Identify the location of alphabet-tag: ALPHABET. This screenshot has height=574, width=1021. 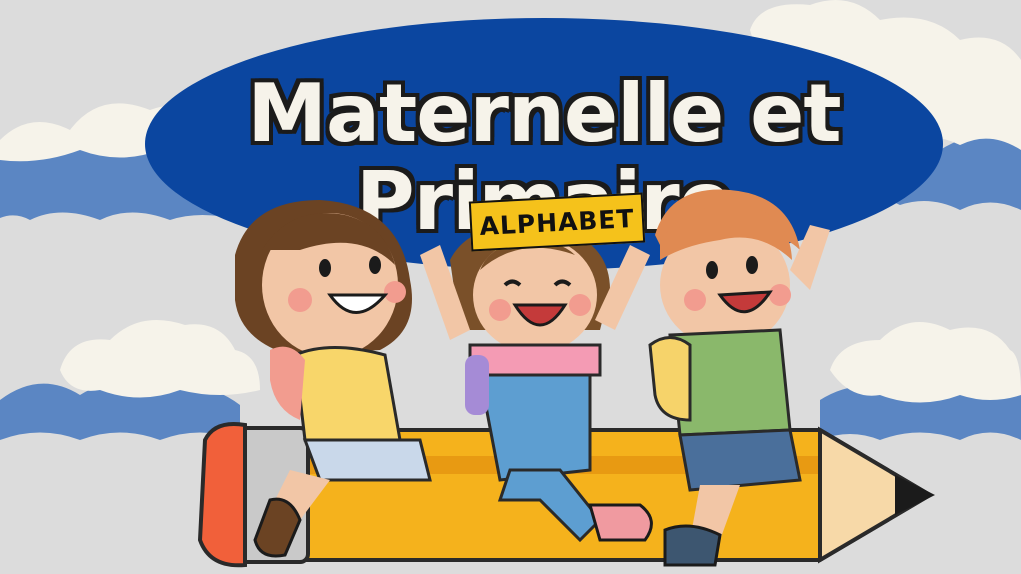
(557, 222).